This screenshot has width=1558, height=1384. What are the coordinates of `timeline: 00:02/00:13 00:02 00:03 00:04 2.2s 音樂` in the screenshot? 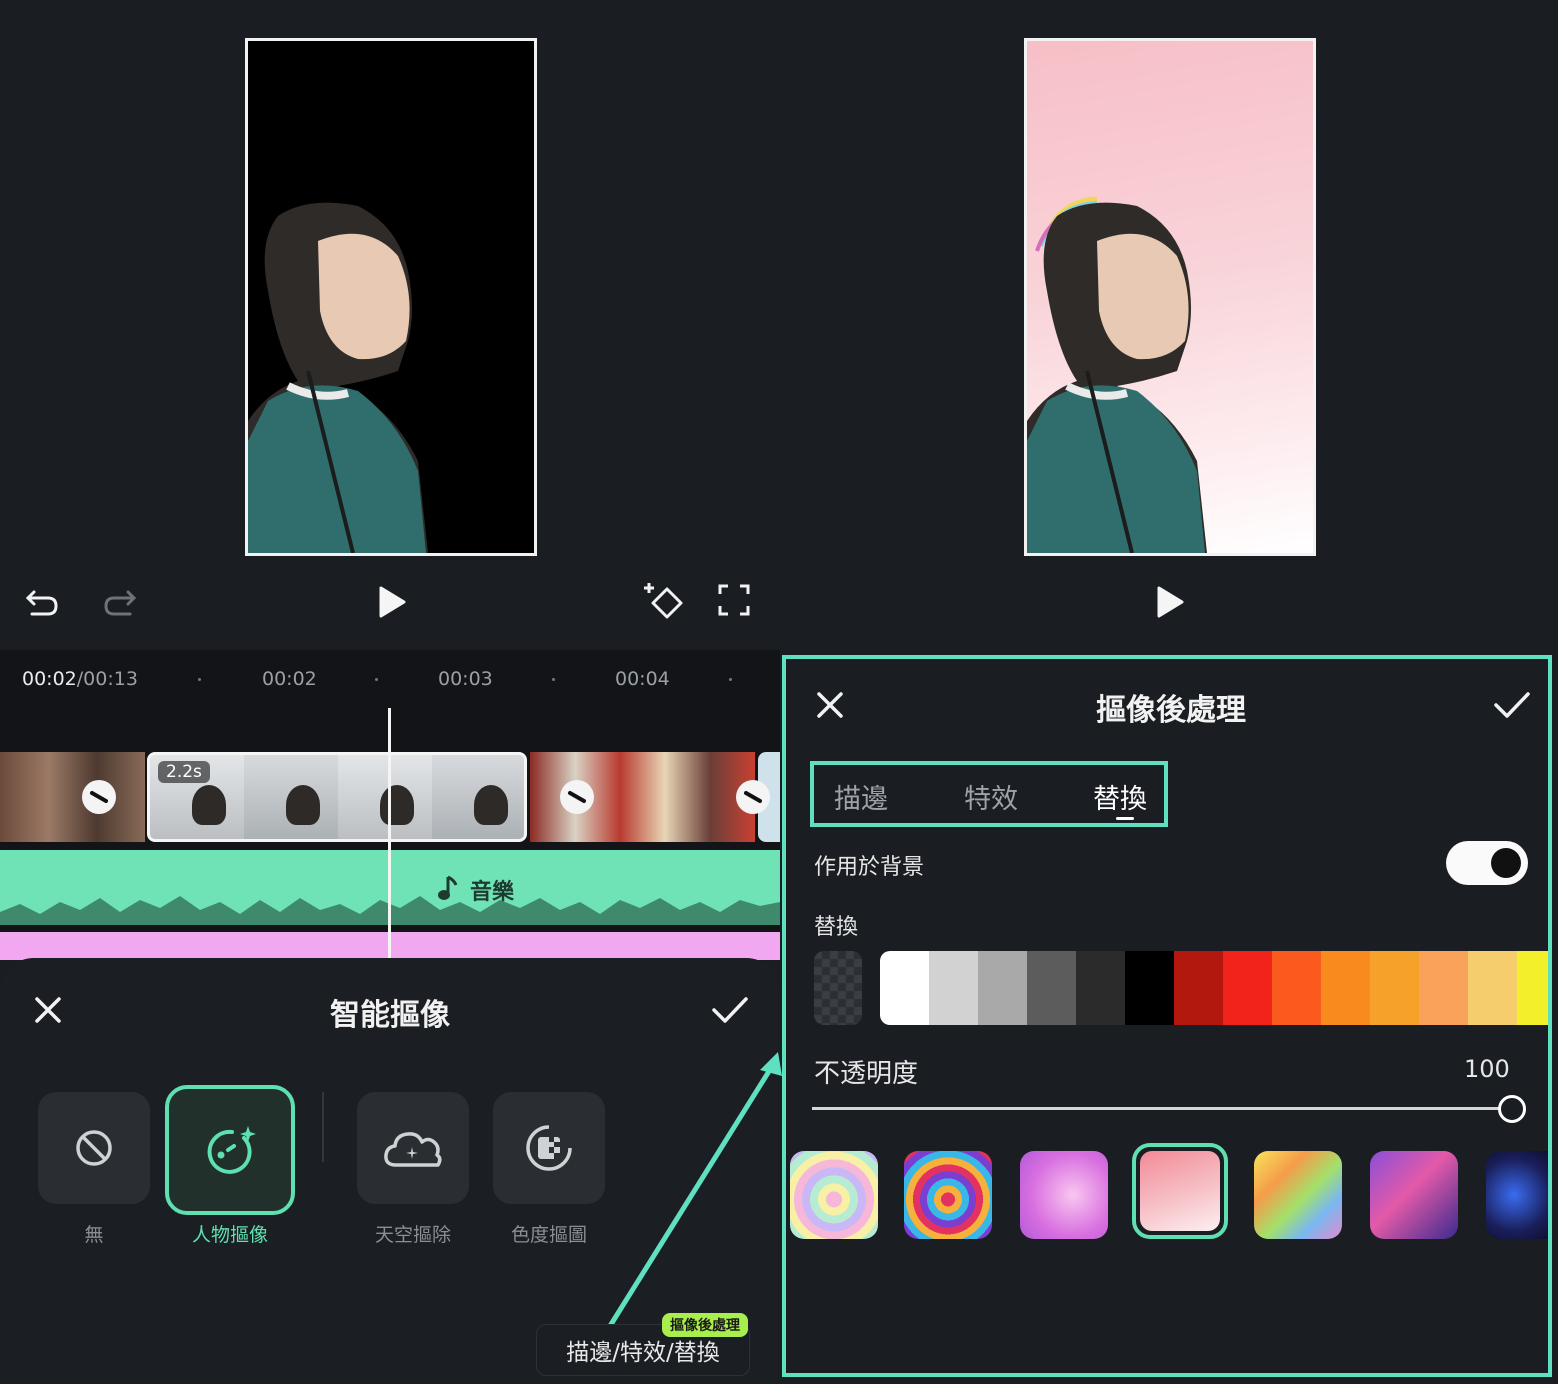 It's located at (390, 805).